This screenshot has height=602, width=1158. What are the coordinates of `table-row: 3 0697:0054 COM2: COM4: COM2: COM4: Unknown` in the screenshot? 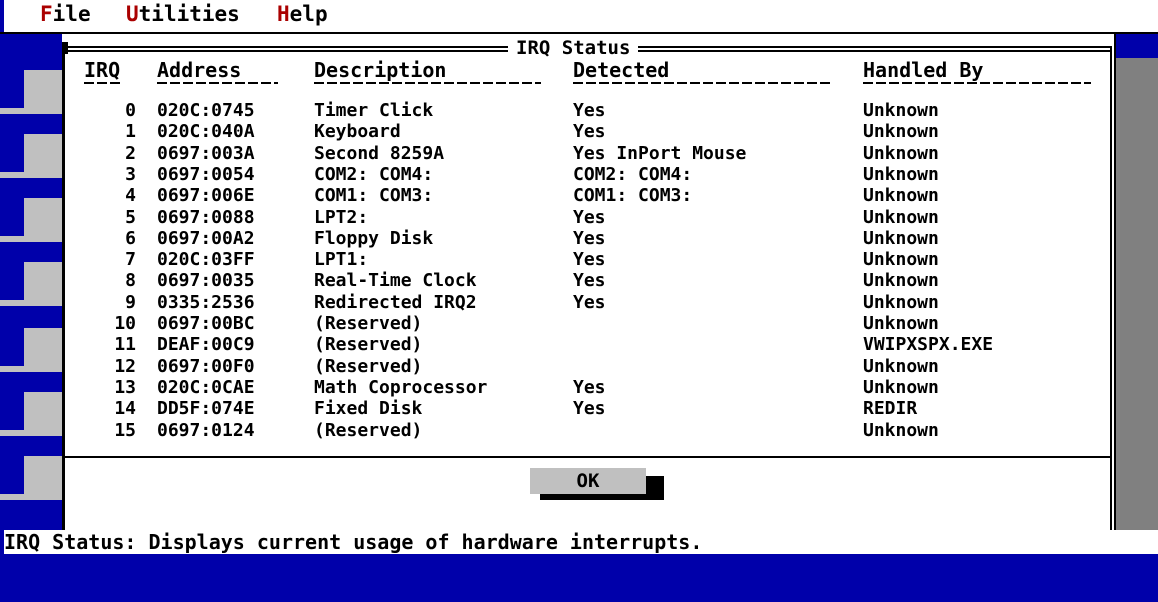 It's located at (582, 175).